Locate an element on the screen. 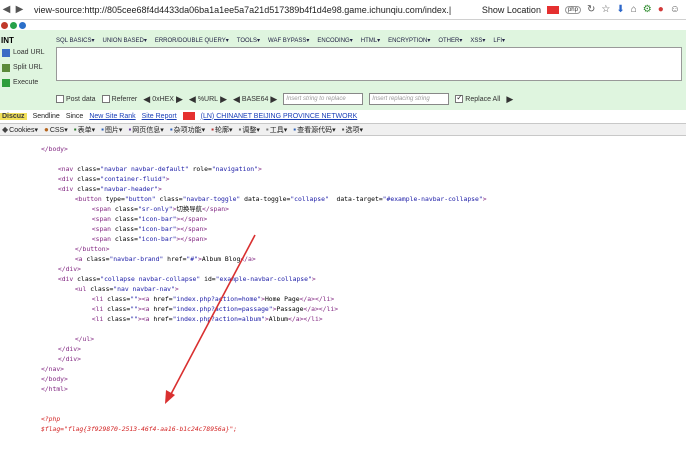  bookmark-star-icon: ☆ is located at coordinates (605, 9).